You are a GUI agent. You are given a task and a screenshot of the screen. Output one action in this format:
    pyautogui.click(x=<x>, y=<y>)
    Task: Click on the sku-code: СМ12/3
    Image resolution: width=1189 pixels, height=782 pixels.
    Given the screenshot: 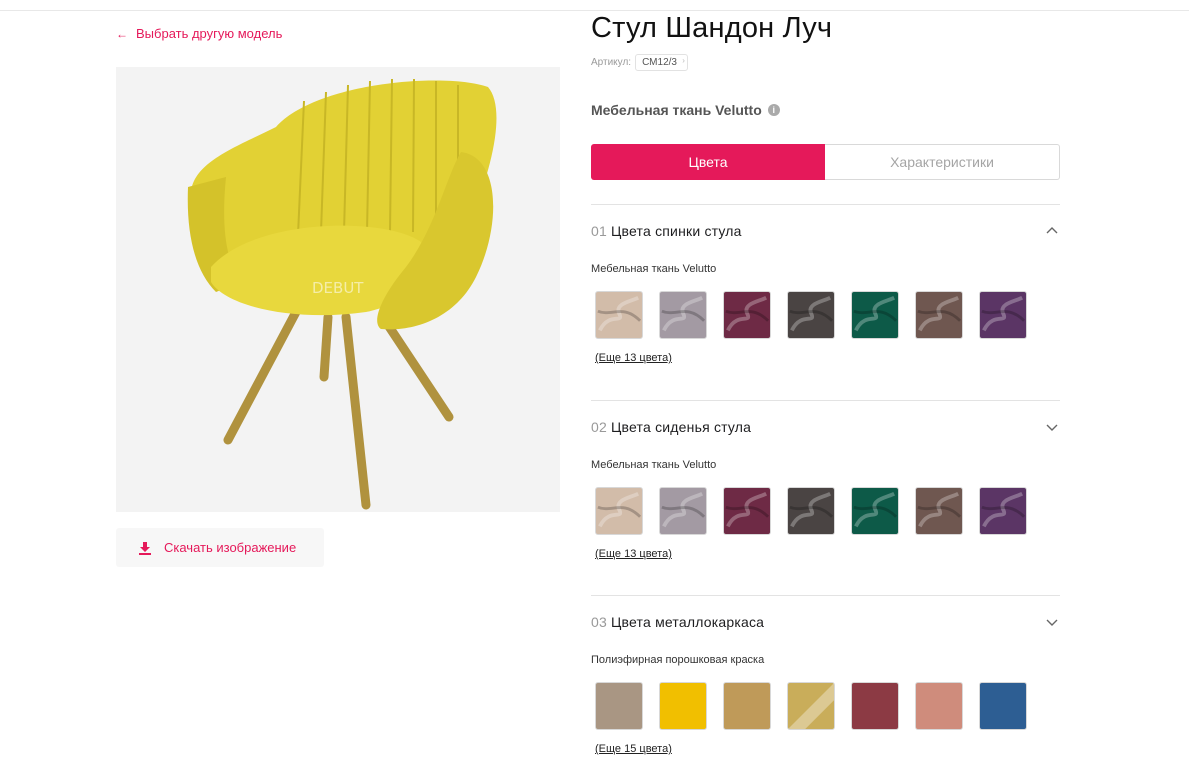 What is the action you would take?
    pyautogui.click(x=661, y=62)
    